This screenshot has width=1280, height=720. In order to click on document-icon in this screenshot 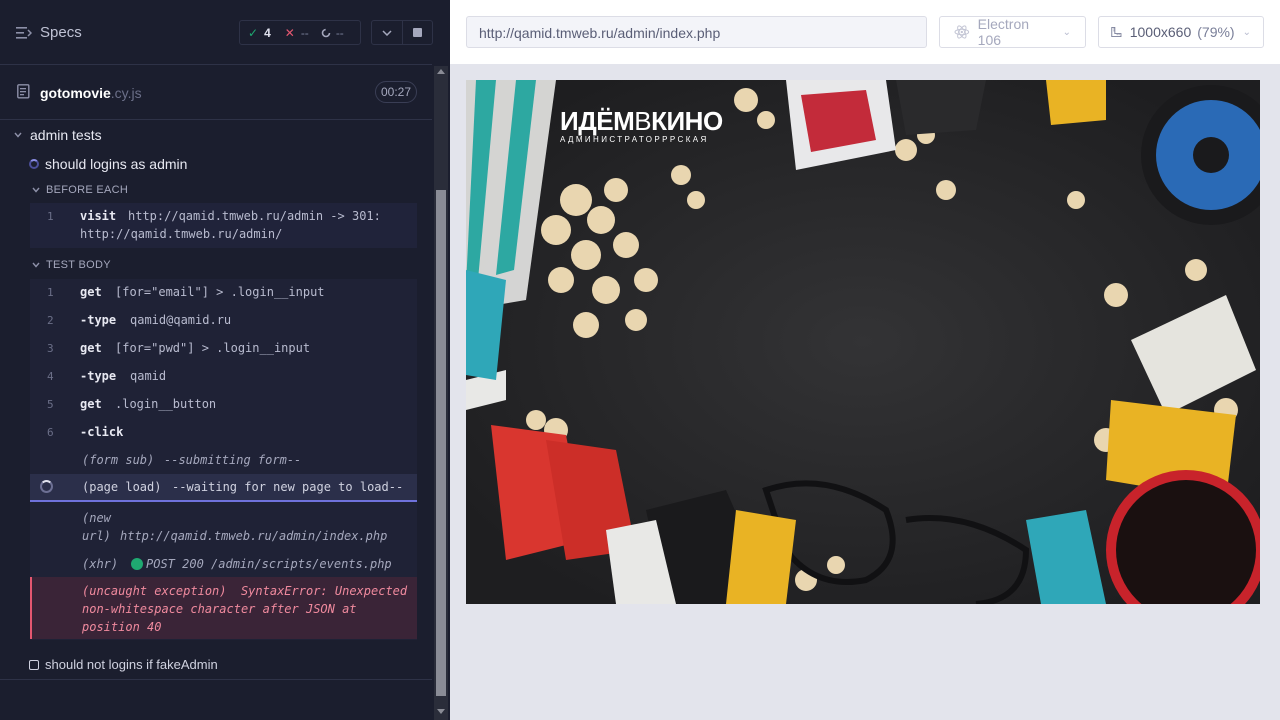, I will do `click(23, 91)`.